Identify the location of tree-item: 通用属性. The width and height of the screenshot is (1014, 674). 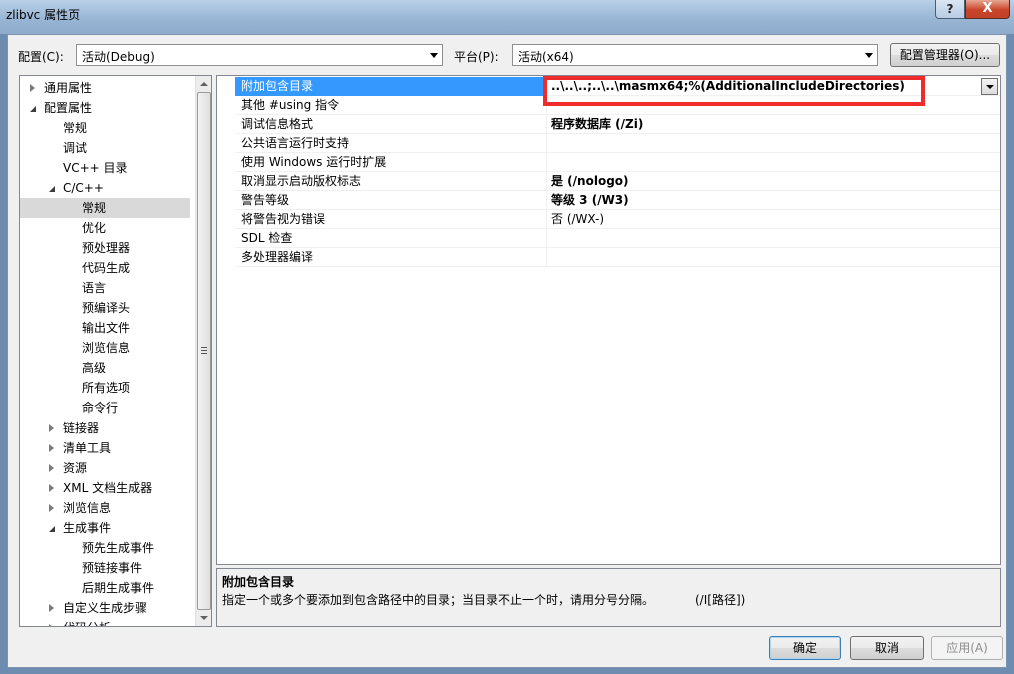
(105, 88).